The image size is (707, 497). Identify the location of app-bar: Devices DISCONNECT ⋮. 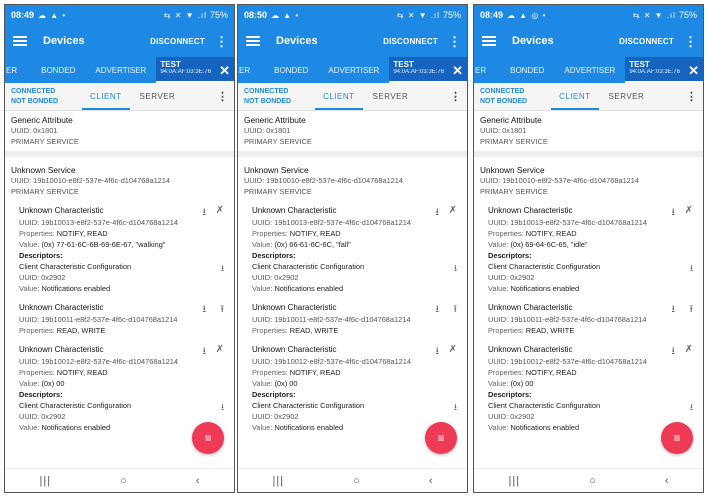
(352, 41).